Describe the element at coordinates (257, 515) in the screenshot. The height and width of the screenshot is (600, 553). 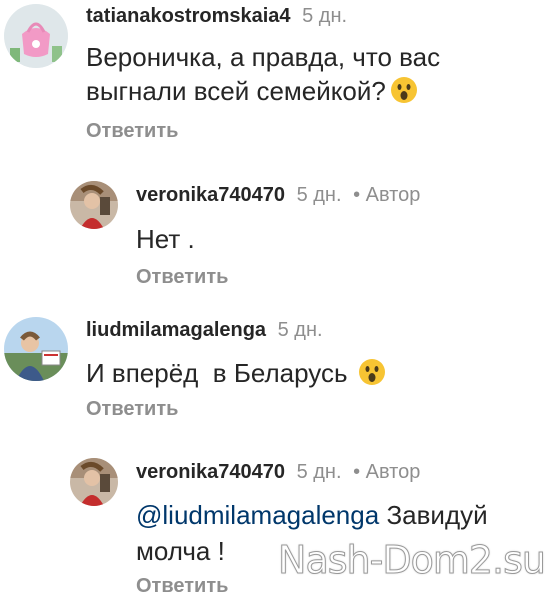
I see `mention-link: @liudmilamagalenga` at that location.